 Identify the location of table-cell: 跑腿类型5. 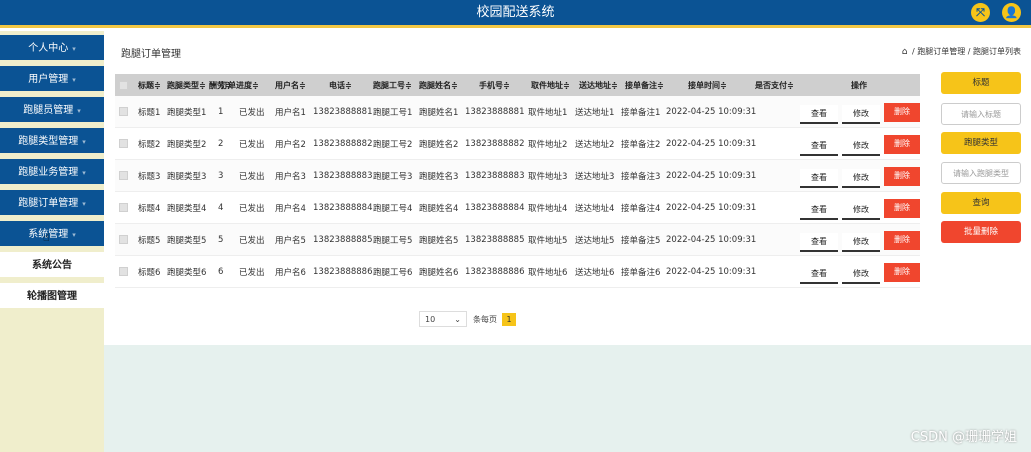
(187, 240).